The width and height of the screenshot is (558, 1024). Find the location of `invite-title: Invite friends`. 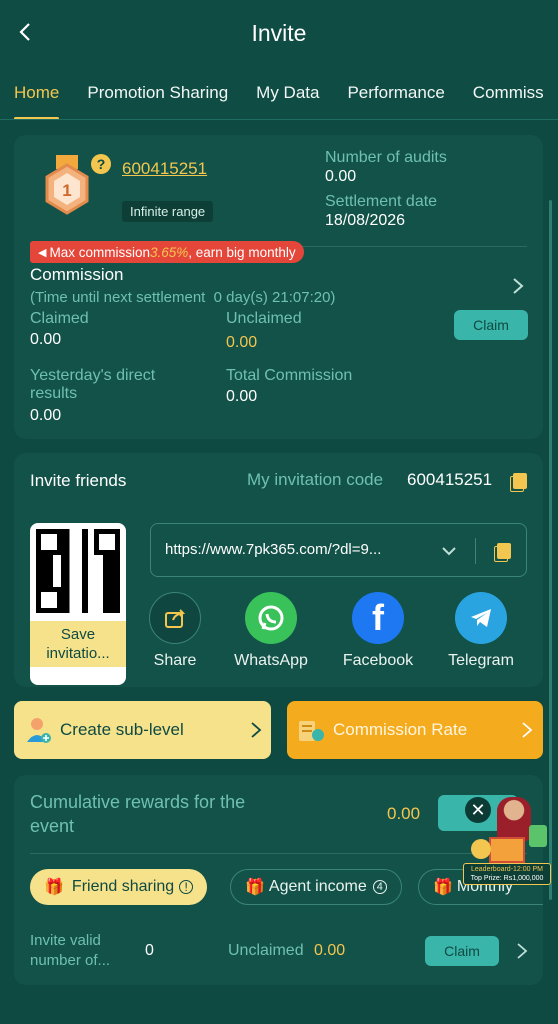

invite-title: Invite friends is located at coordinates (78, 480).